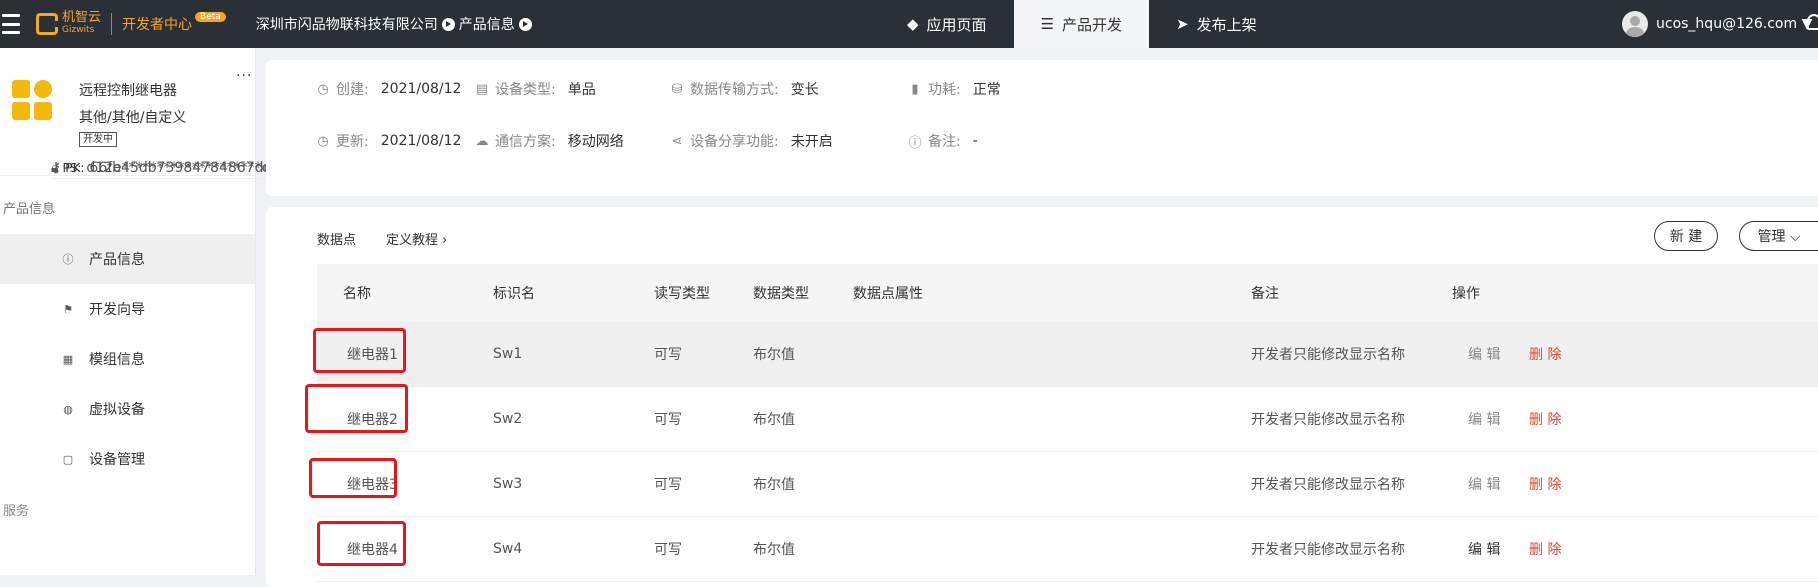 The width and height of the screenshot is (1818, 587). I want to click on meta-label: 设备分享功能:, so click(734, 142).